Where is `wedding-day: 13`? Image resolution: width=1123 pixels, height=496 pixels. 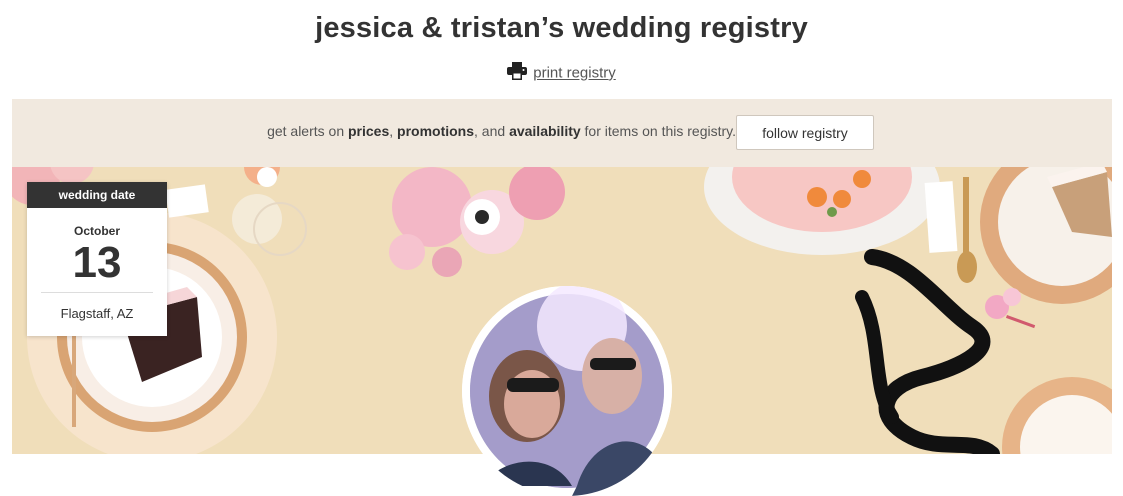 wedding-day: 13 is located at coordinates (97, 262).